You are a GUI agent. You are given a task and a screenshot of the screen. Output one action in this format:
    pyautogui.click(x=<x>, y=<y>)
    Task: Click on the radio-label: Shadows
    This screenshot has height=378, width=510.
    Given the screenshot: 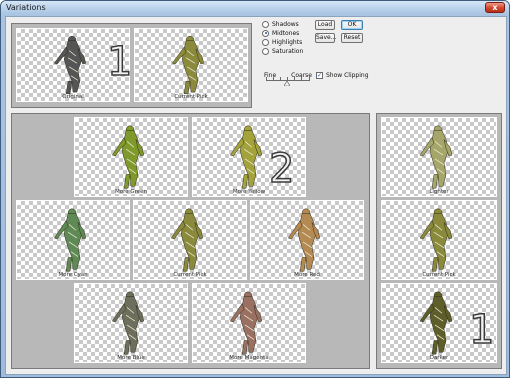 What is the action you would take?
    pyautogui.click(x=285, y=24)
    